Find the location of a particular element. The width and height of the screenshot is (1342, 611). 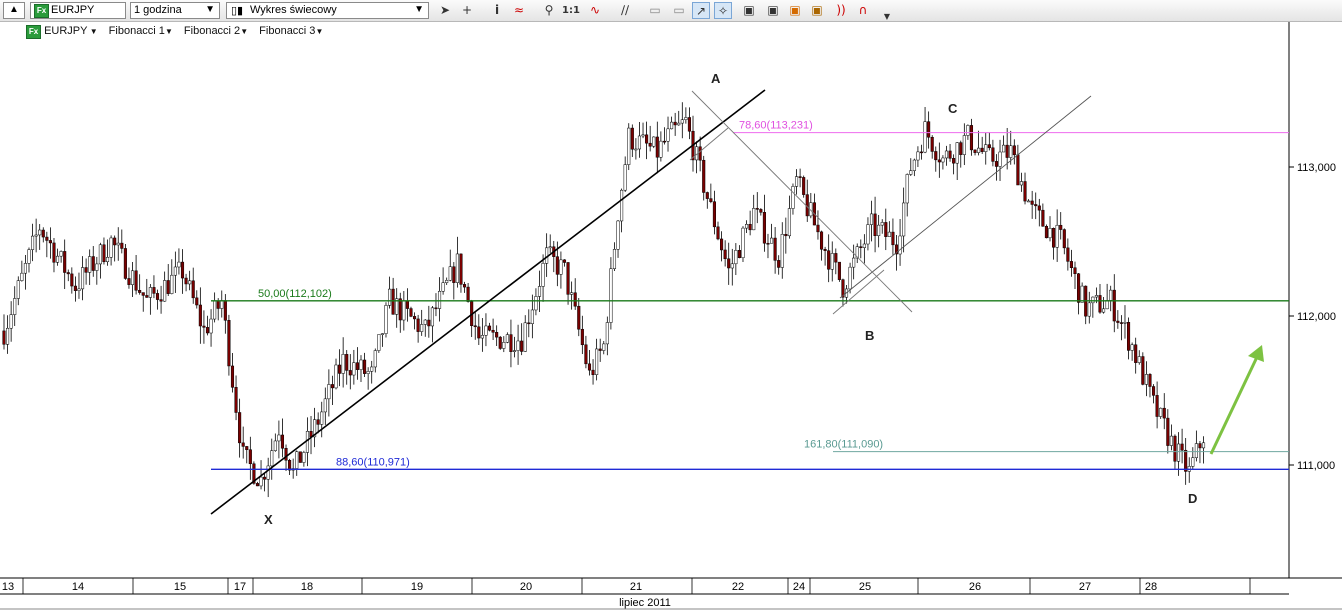

x-month-label: lipiec 2011 is located at coordinates (645, 603).